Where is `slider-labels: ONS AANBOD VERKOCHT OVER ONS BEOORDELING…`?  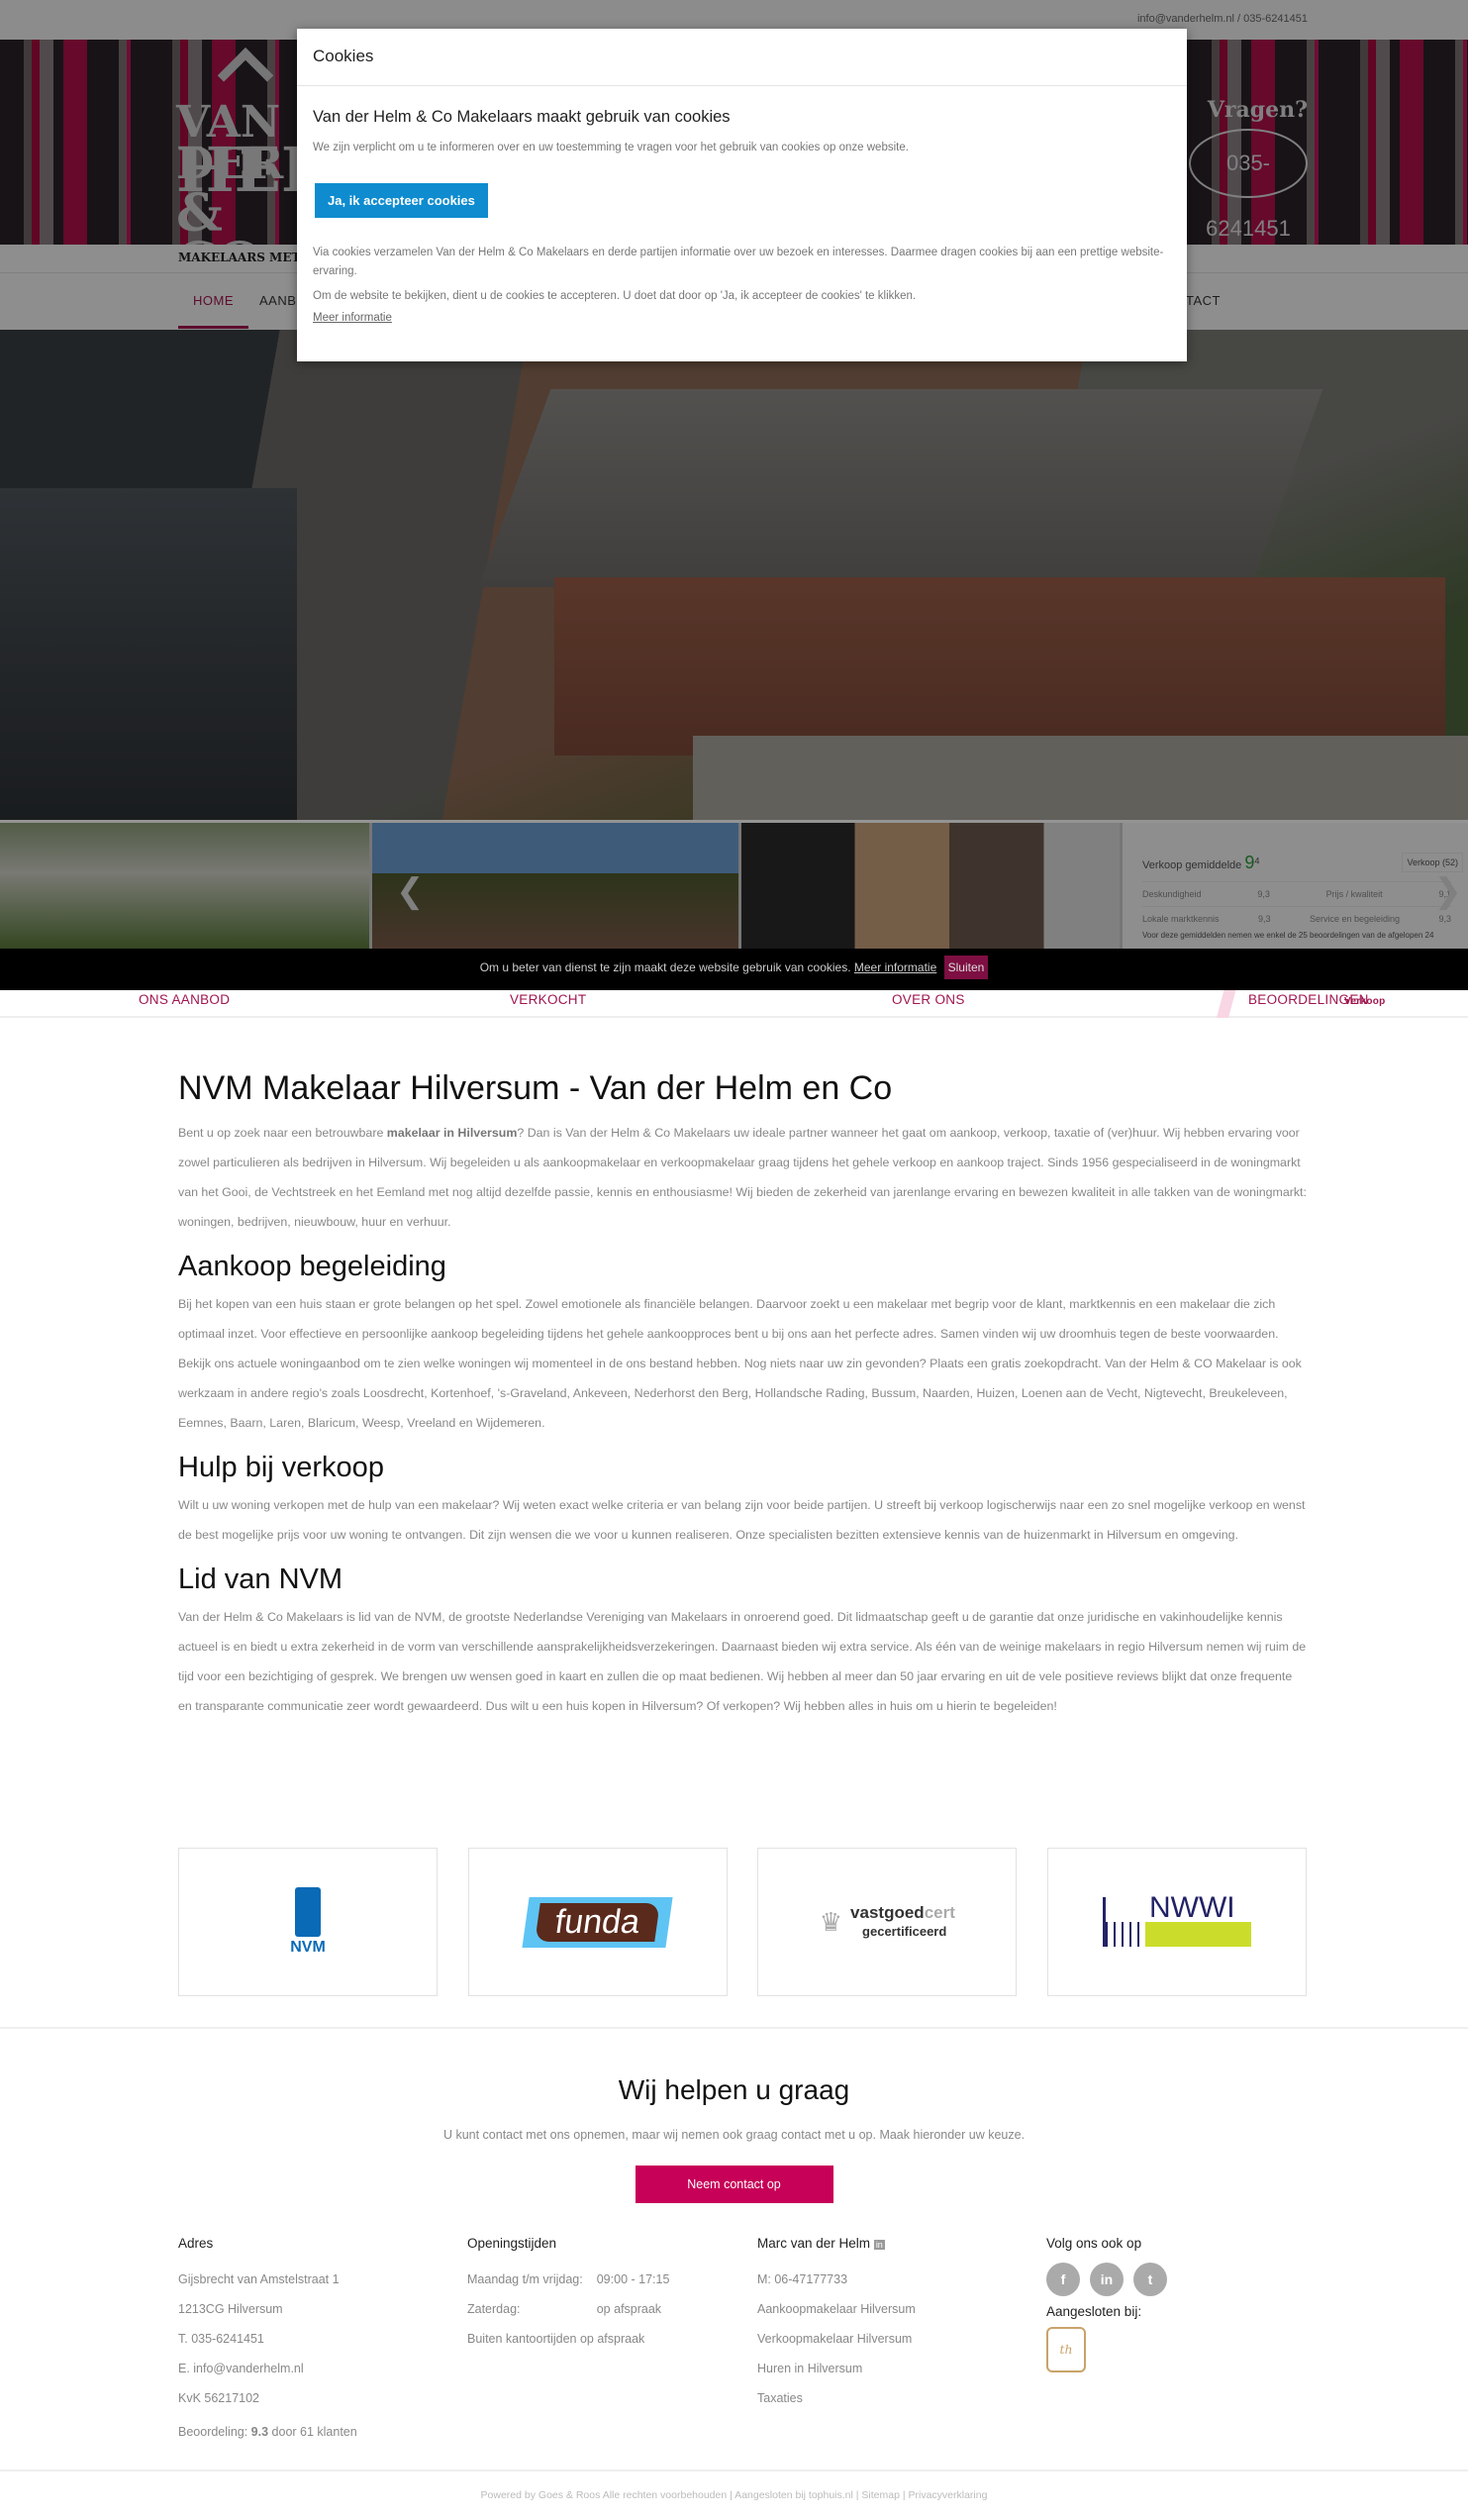 slider-labels: ONS AANBOD VERKOCHT OVER ONS BEOORDELING… is located at coordinates (734, 1003).